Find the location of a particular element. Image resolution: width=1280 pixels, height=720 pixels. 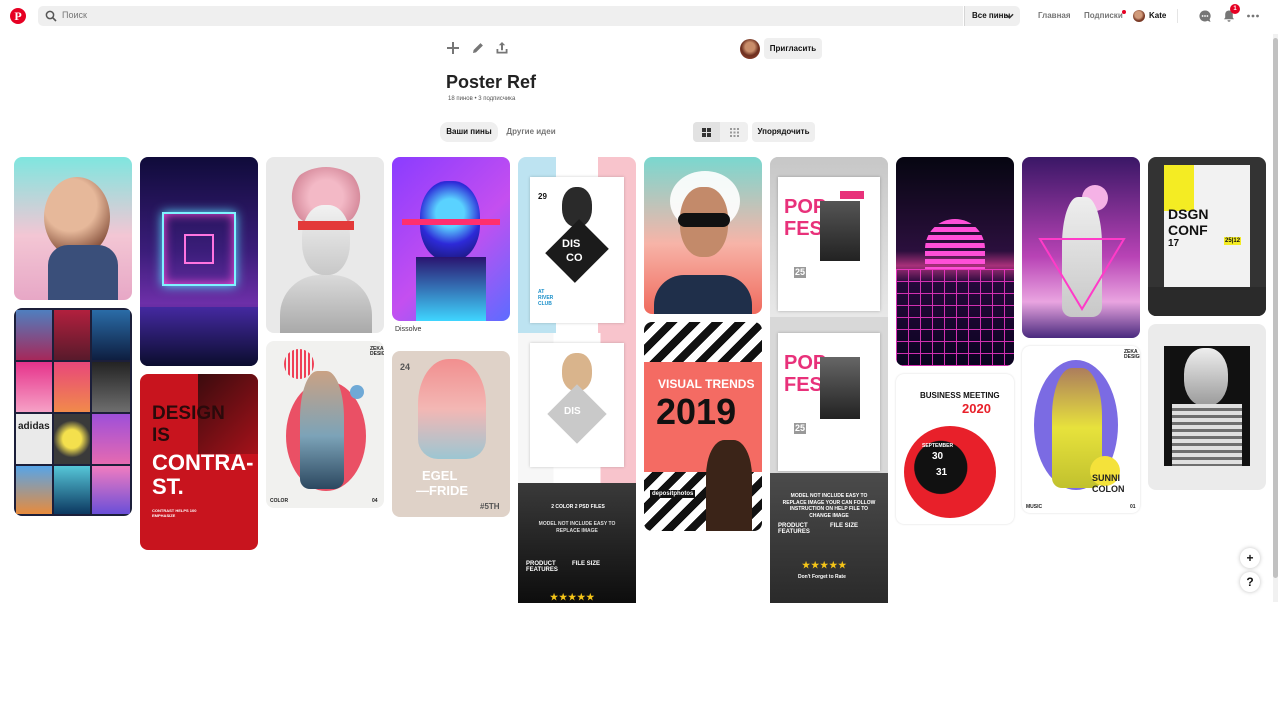

search-placeholder: Поиск is located at coordinates (74, 15).